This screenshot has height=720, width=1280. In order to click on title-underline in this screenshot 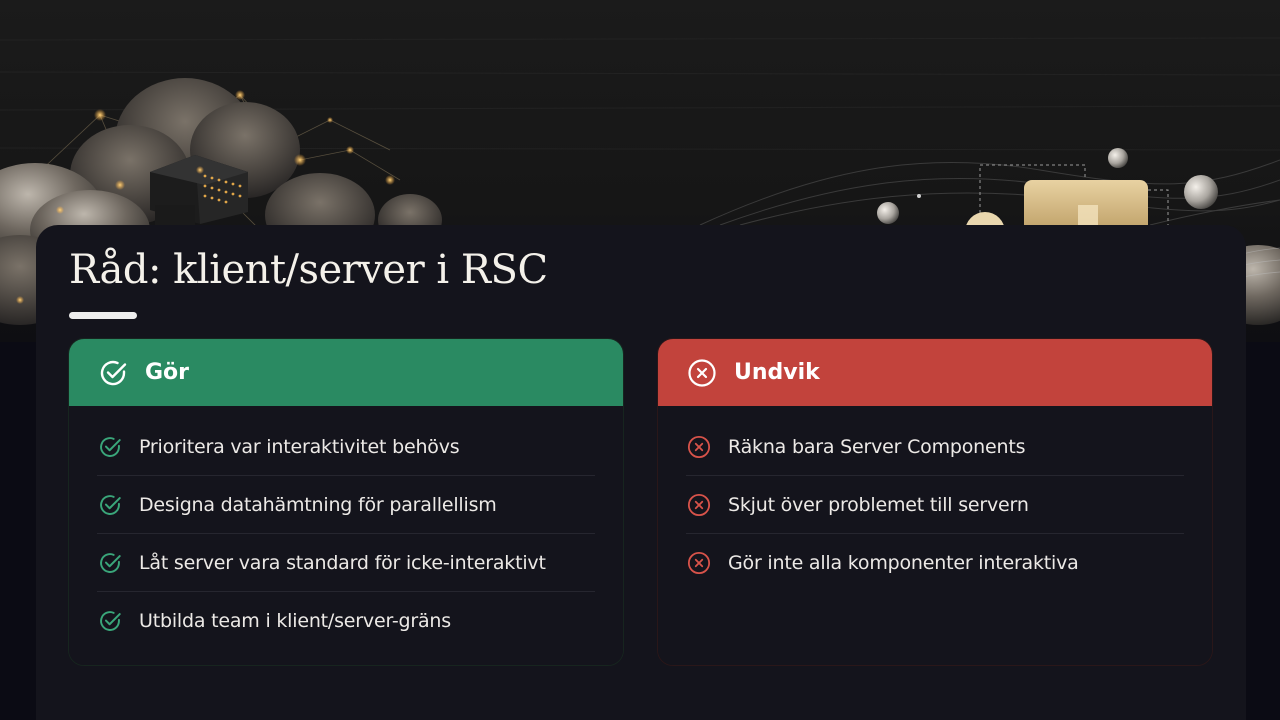, I will do `click(103, 315)`.